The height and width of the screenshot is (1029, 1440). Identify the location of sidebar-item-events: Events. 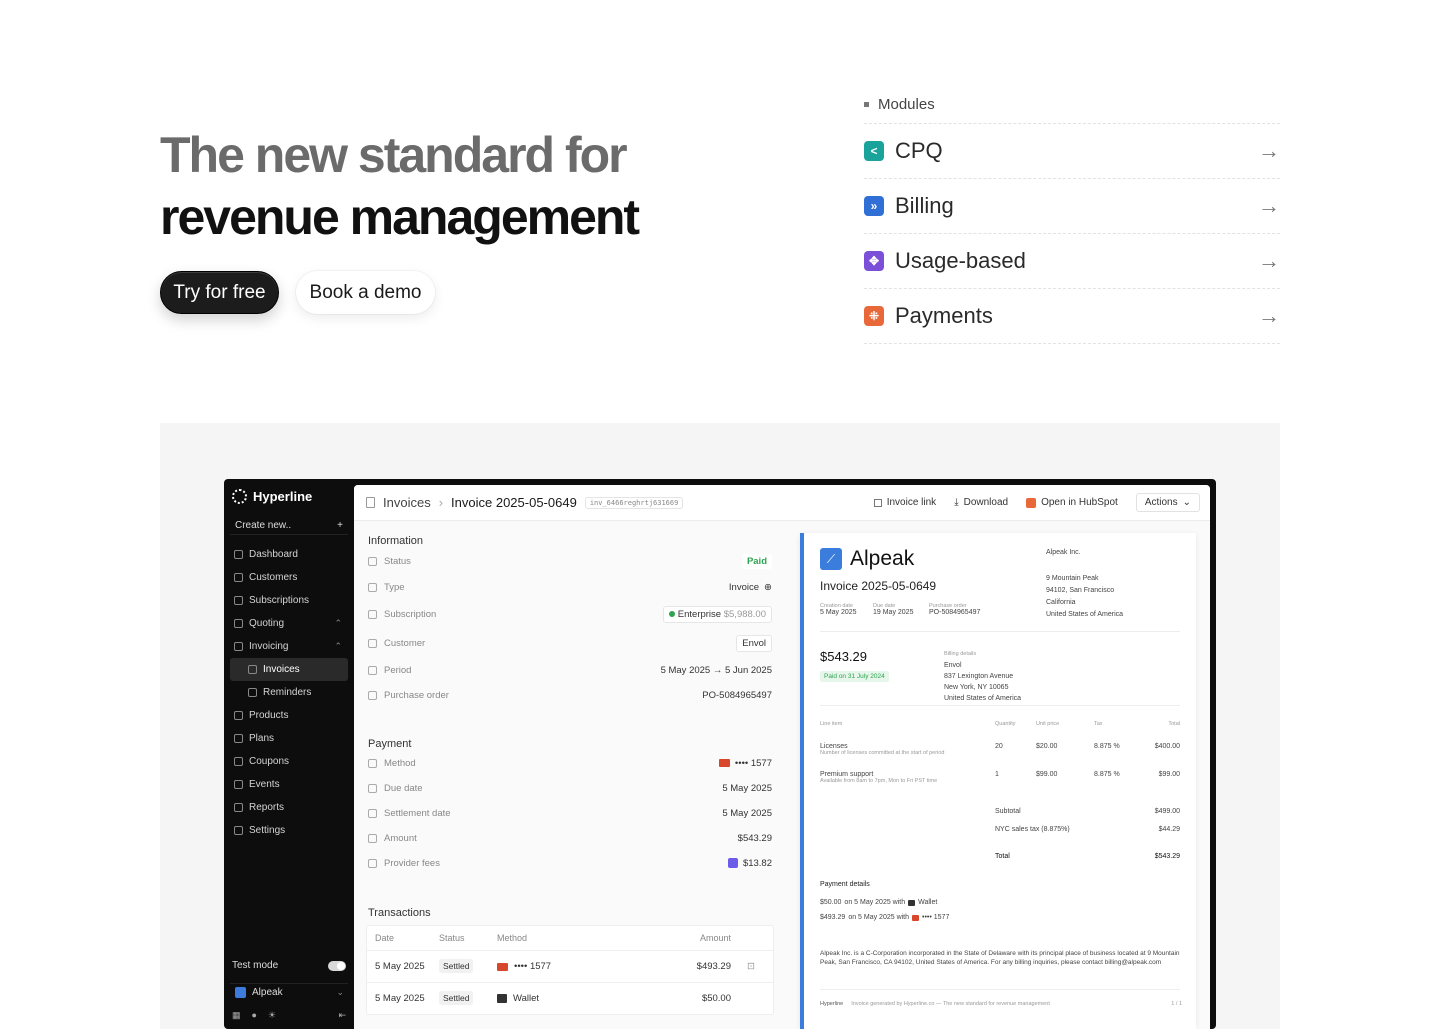
(289, 784).